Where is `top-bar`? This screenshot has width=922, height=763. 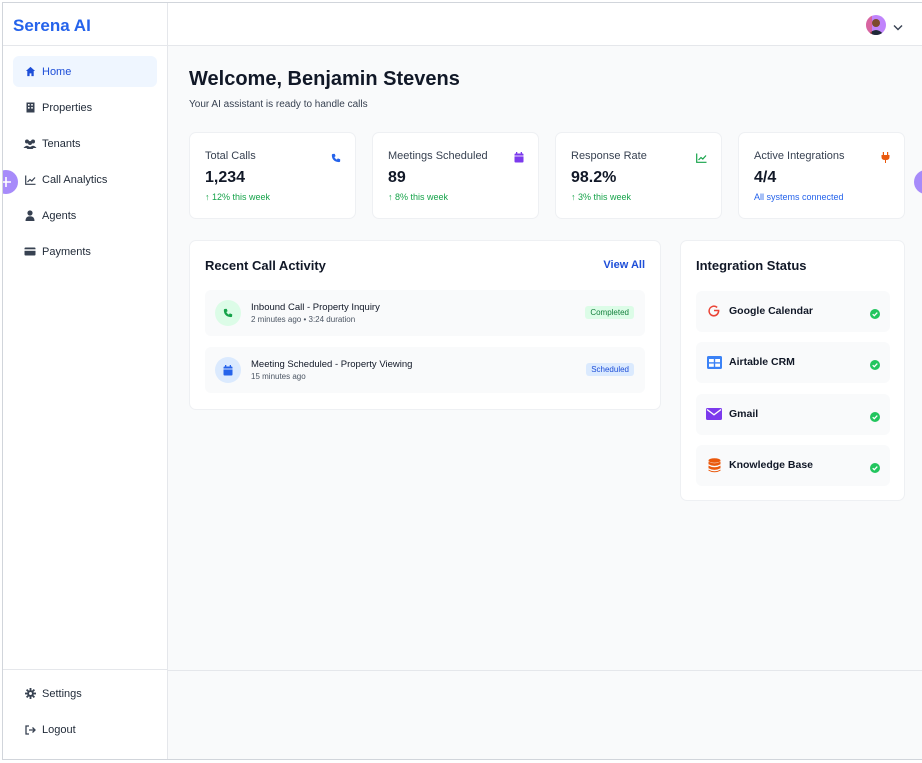
top-bar is located at coordinates (545, 24).